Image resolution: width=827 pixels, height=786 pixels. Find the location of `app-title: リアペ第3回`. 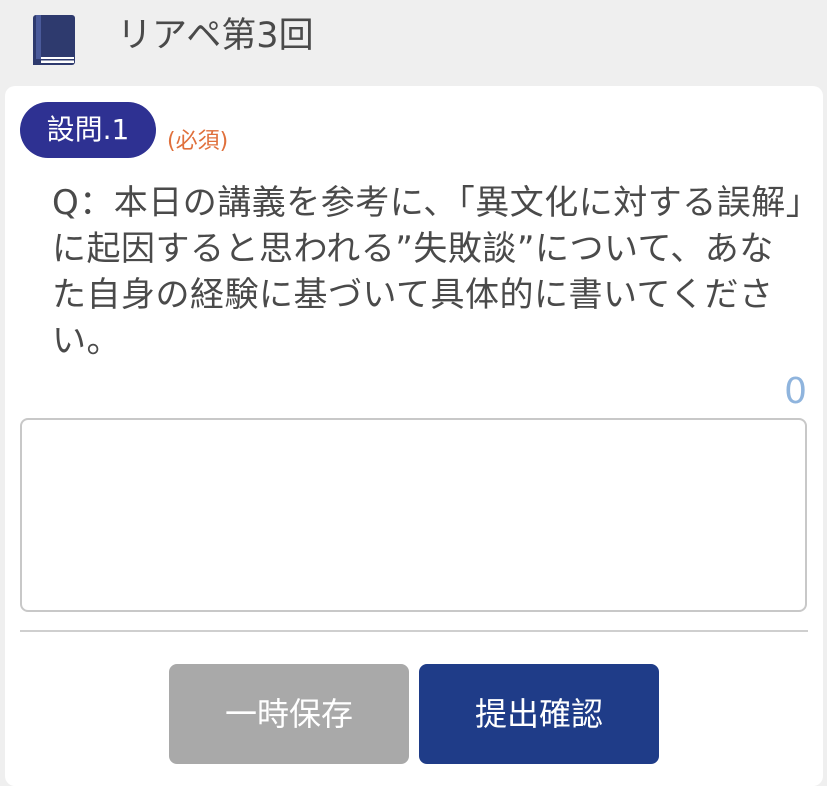

app-title: リアペ第3回 is located at coordinates (215, 36).